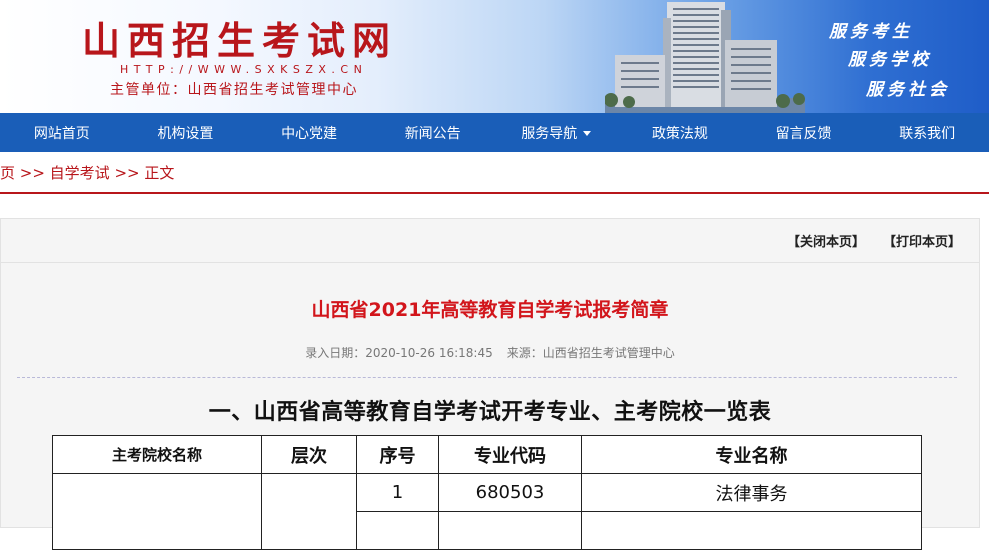 The height and width of the screenshot is (550, 989). Describe the element at coordinates (309, 454) in the screenshot. I see `table-header-level: 层次` at that location.